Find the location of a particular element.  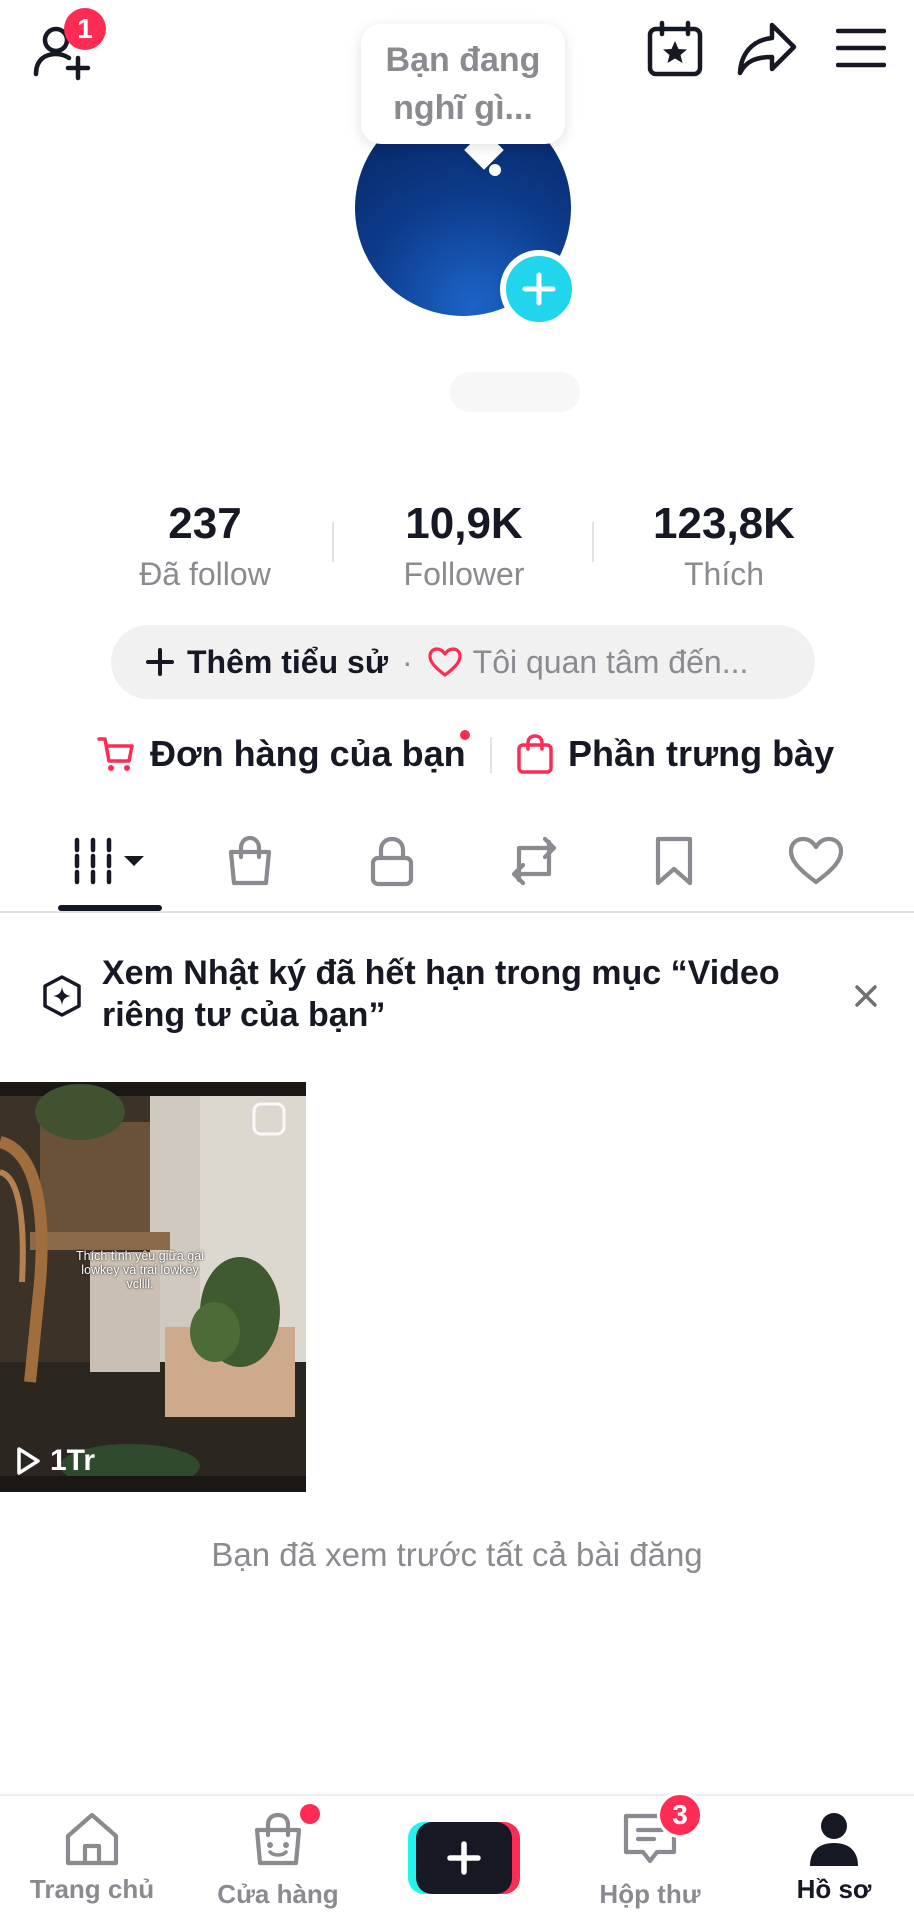

close-notice-button is located at coordinates (866, 996).